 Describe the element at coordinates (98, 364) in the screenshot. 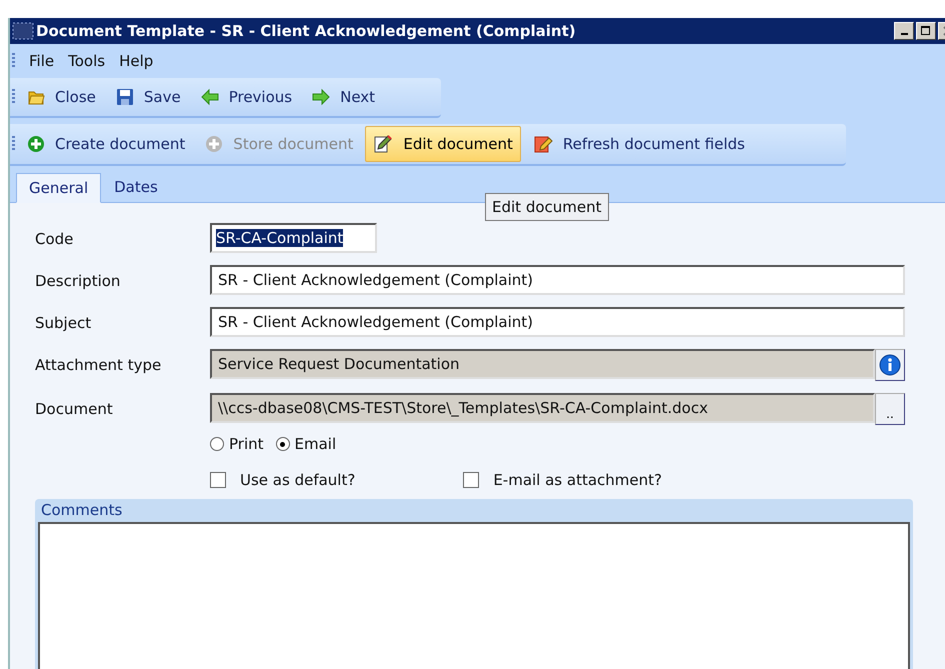

I see `field-label: Attachment type` at that location.